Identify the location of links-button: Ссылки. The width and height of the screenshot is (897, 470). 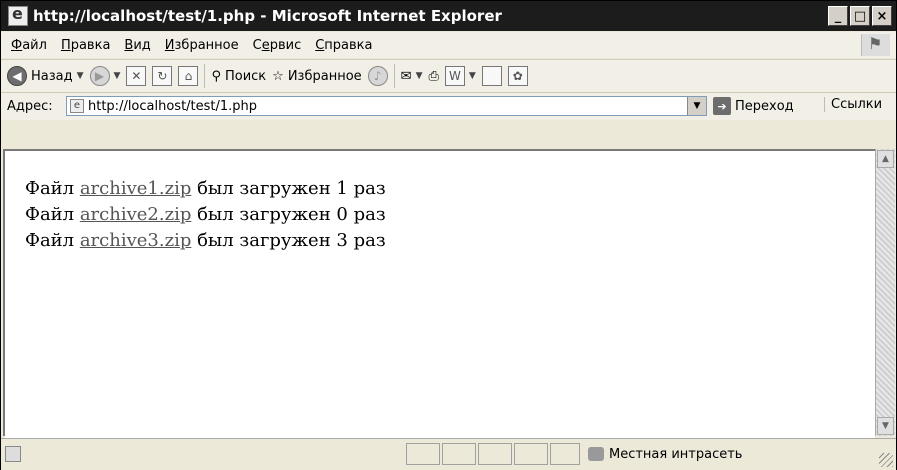
(853, 104).